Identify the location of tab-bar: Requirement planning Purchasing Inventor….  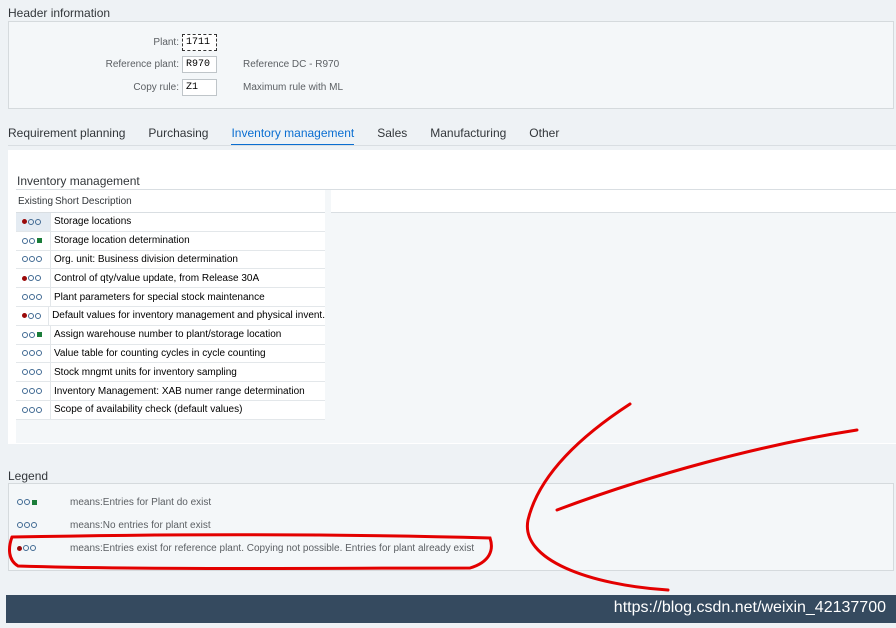
(295, 135).